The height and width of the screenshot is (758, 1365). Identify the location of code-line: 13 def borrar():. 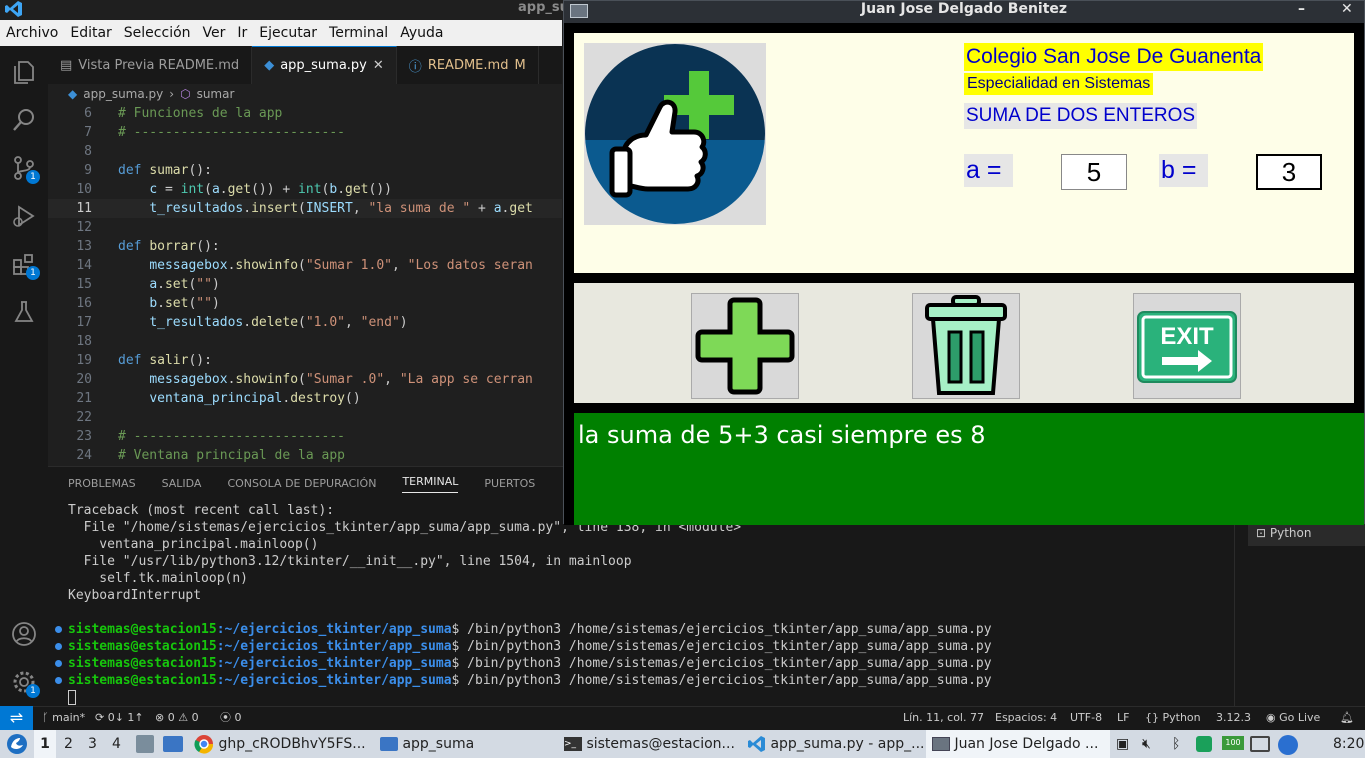
(305, 246).